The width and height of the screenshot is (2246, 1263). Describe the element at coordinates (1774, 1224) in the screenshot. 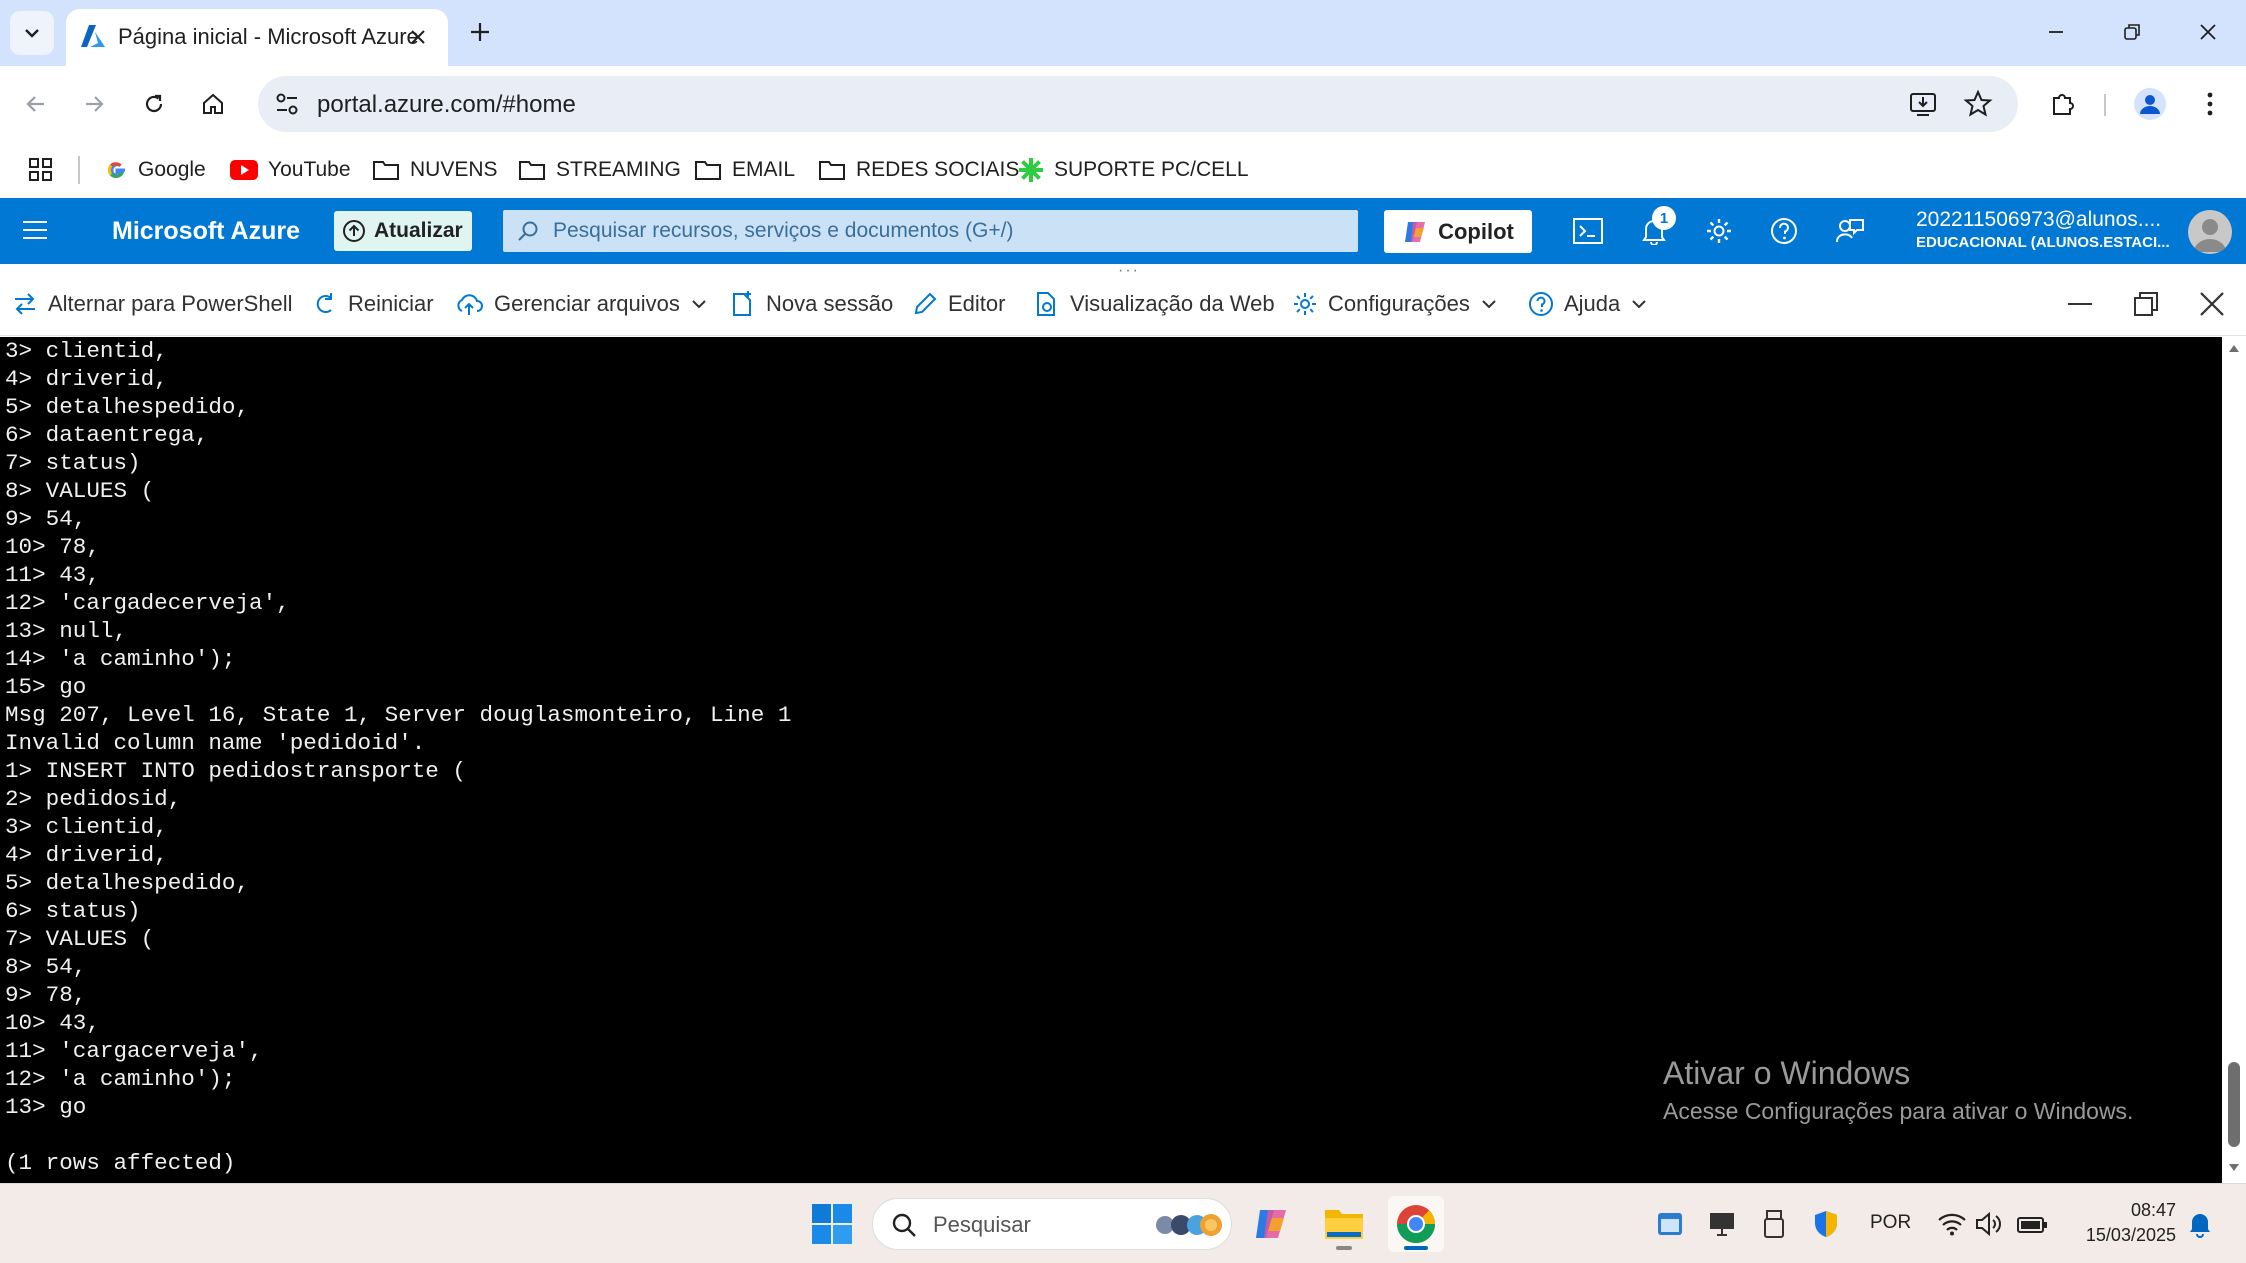

I see `tray-usb-icon` at that location.